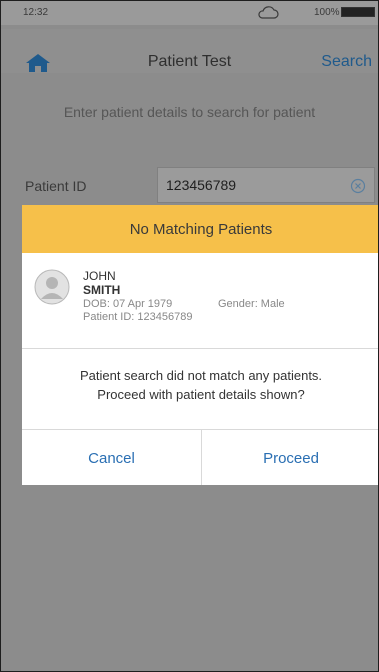 The image size is (379, 672). Describe the element at coordinates (36, 12) in the screenshot. I see `status-time: 12:32` at that location.